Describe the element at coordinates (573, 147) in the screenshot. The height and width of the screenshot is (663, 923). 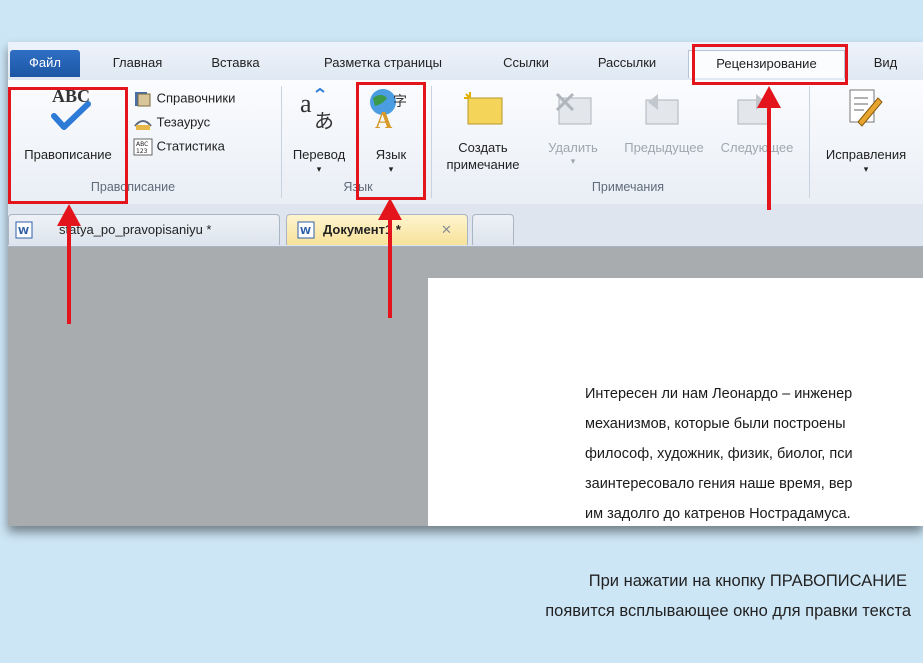
I see `delete-comment-label: Удалить` at that location.